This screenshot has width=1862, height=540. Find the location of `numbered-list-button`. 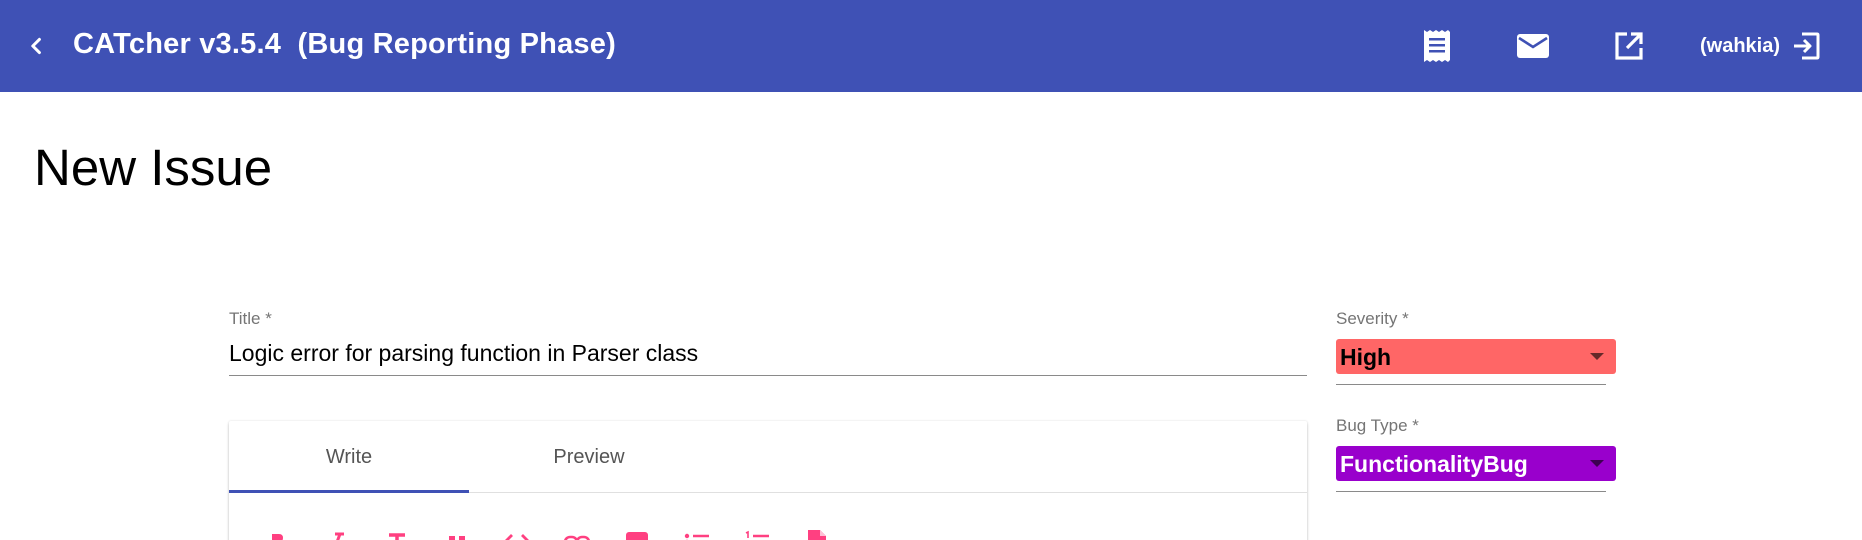

numbered-list-button is located at coordinates (757, 532).